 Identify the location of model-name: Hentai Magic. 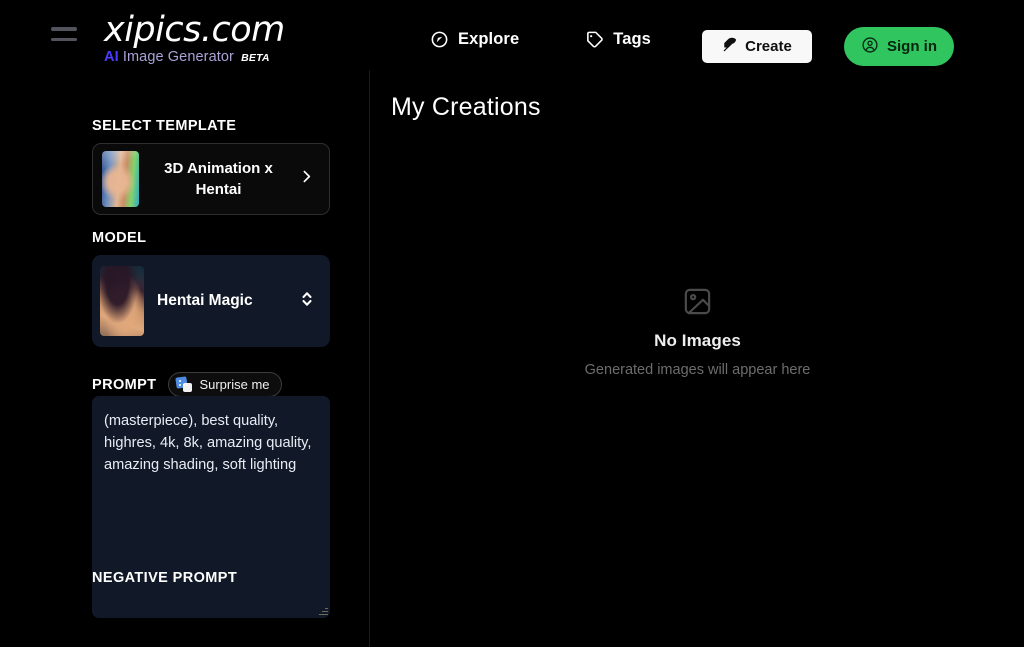
(205, 300).